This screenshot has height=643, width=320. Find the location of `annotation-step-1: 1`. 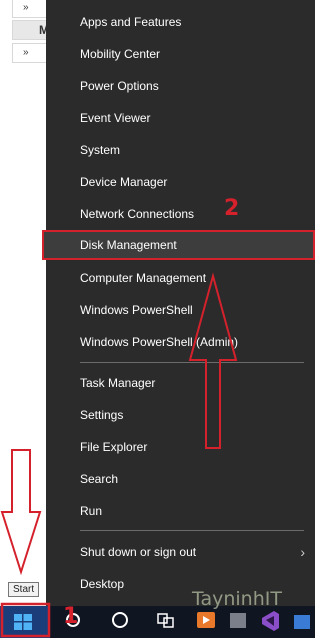

annotation-step-1: 1 is located at coordinates (71, 616).